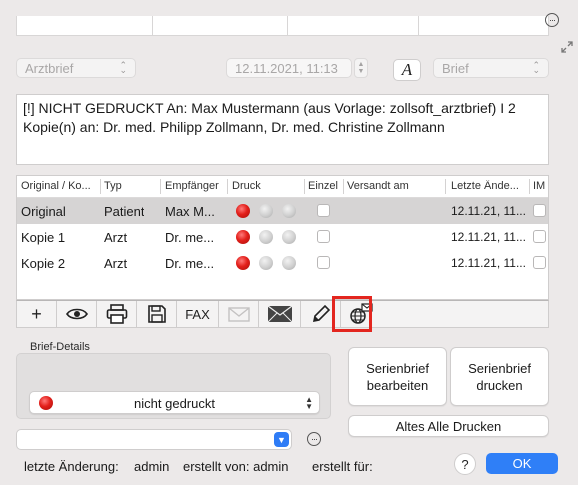  I want to click on printer-icon, so click(116, 314).